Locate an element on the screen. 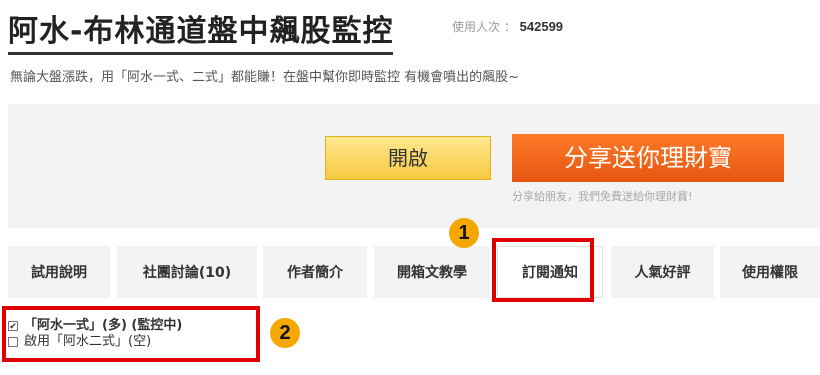  highlight-options is located at coordinates (131, 334).